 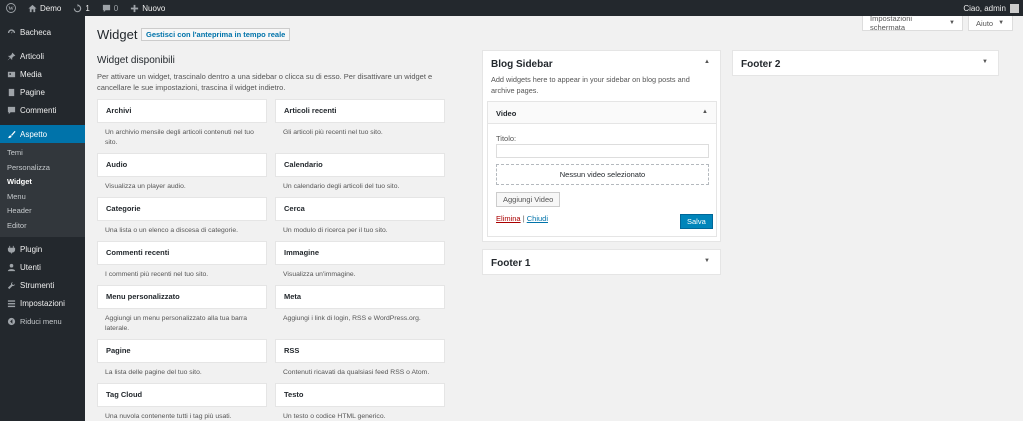 I want to click on updates-link: 1, so click(x=81, y=8).